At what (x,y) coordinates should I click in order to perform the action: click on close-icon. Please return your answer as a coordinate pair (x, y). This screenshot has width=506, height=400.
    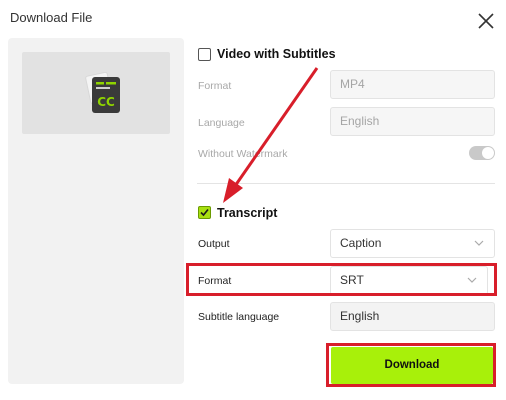
    Looking at the image, I should click on (486, 21).